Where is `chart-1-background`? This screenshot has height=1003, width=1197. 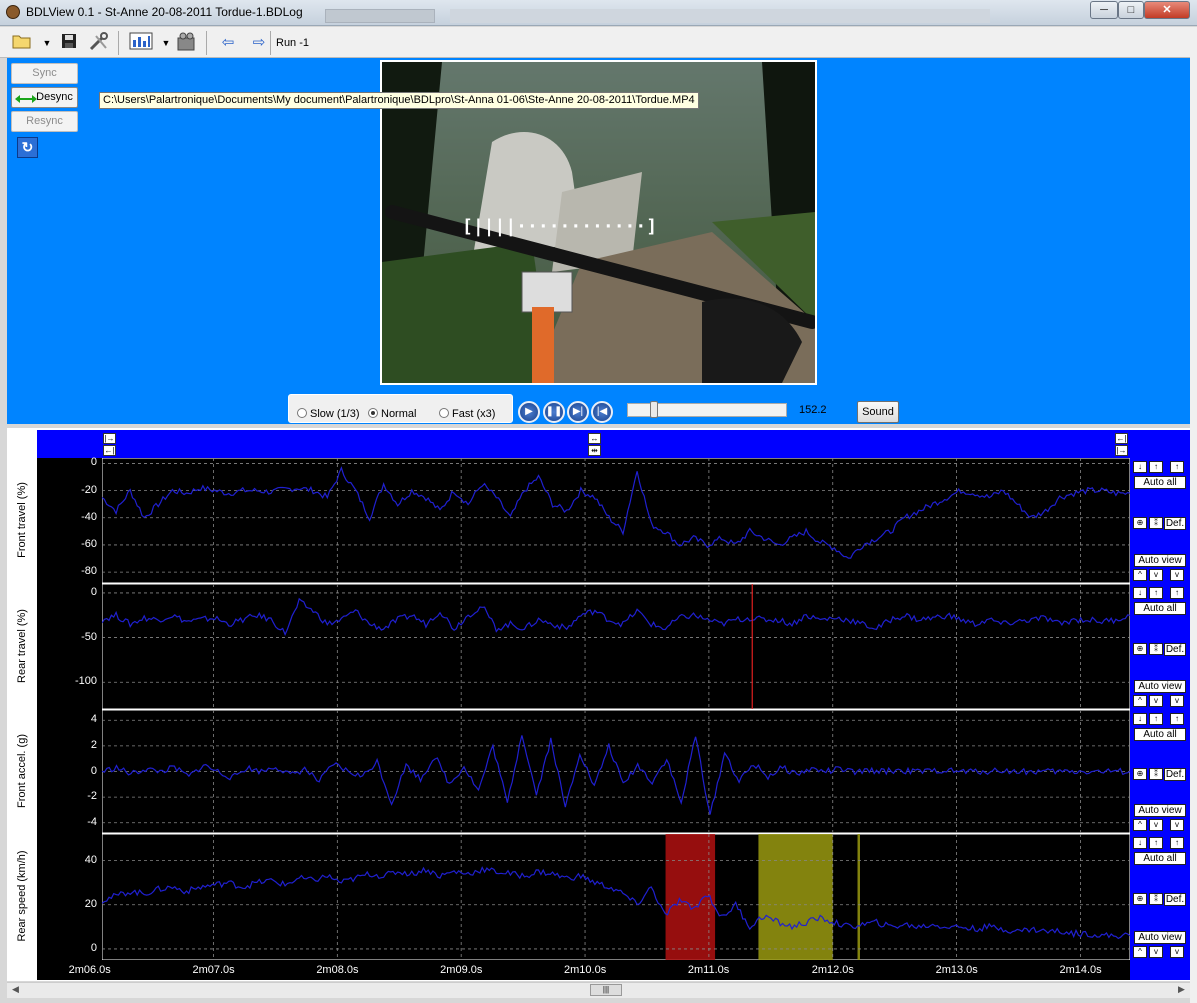 chart-1-background is located at coordinates (616, 646).